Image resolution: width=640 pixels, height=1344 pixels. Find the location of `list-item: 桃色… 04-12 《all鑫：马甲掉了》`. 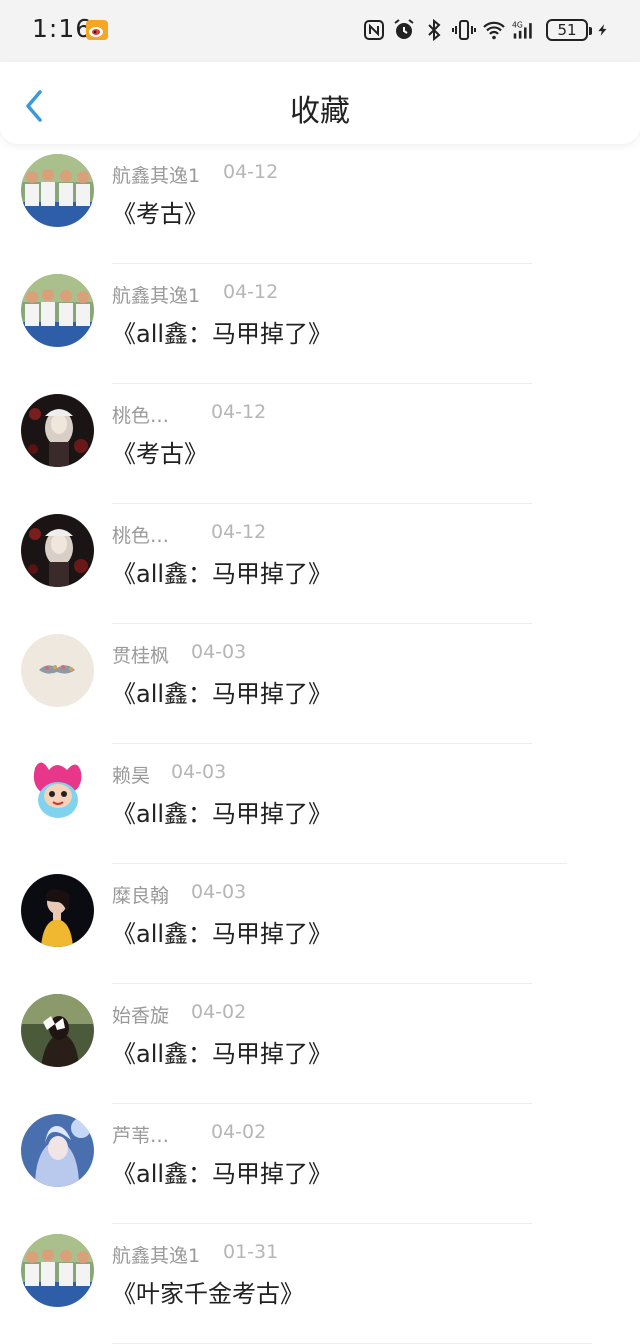

list-item: 桃色… 04-12 《all鑫：马甲掉了》 is located at coordinates (320, 564).